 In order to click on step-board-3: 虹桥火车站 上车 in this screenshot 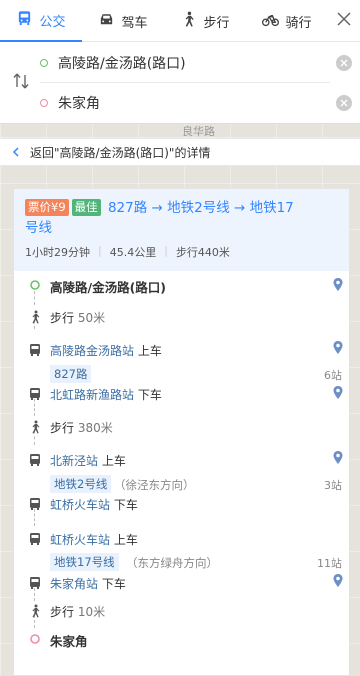, I will do `click(94, 540)`.